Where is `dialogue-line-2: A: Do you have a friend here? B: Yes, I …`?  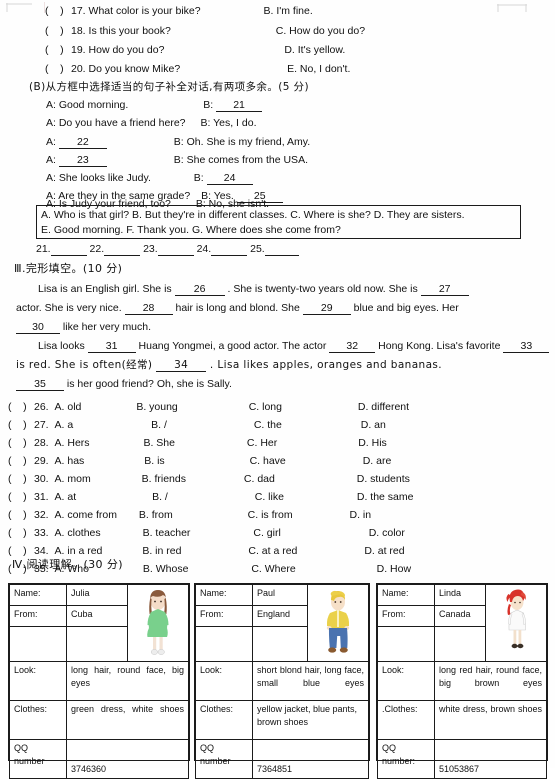 dialogue-line-2: A: Do you have a friend here? B: Yes, I … is located at coordinates (151, 123).